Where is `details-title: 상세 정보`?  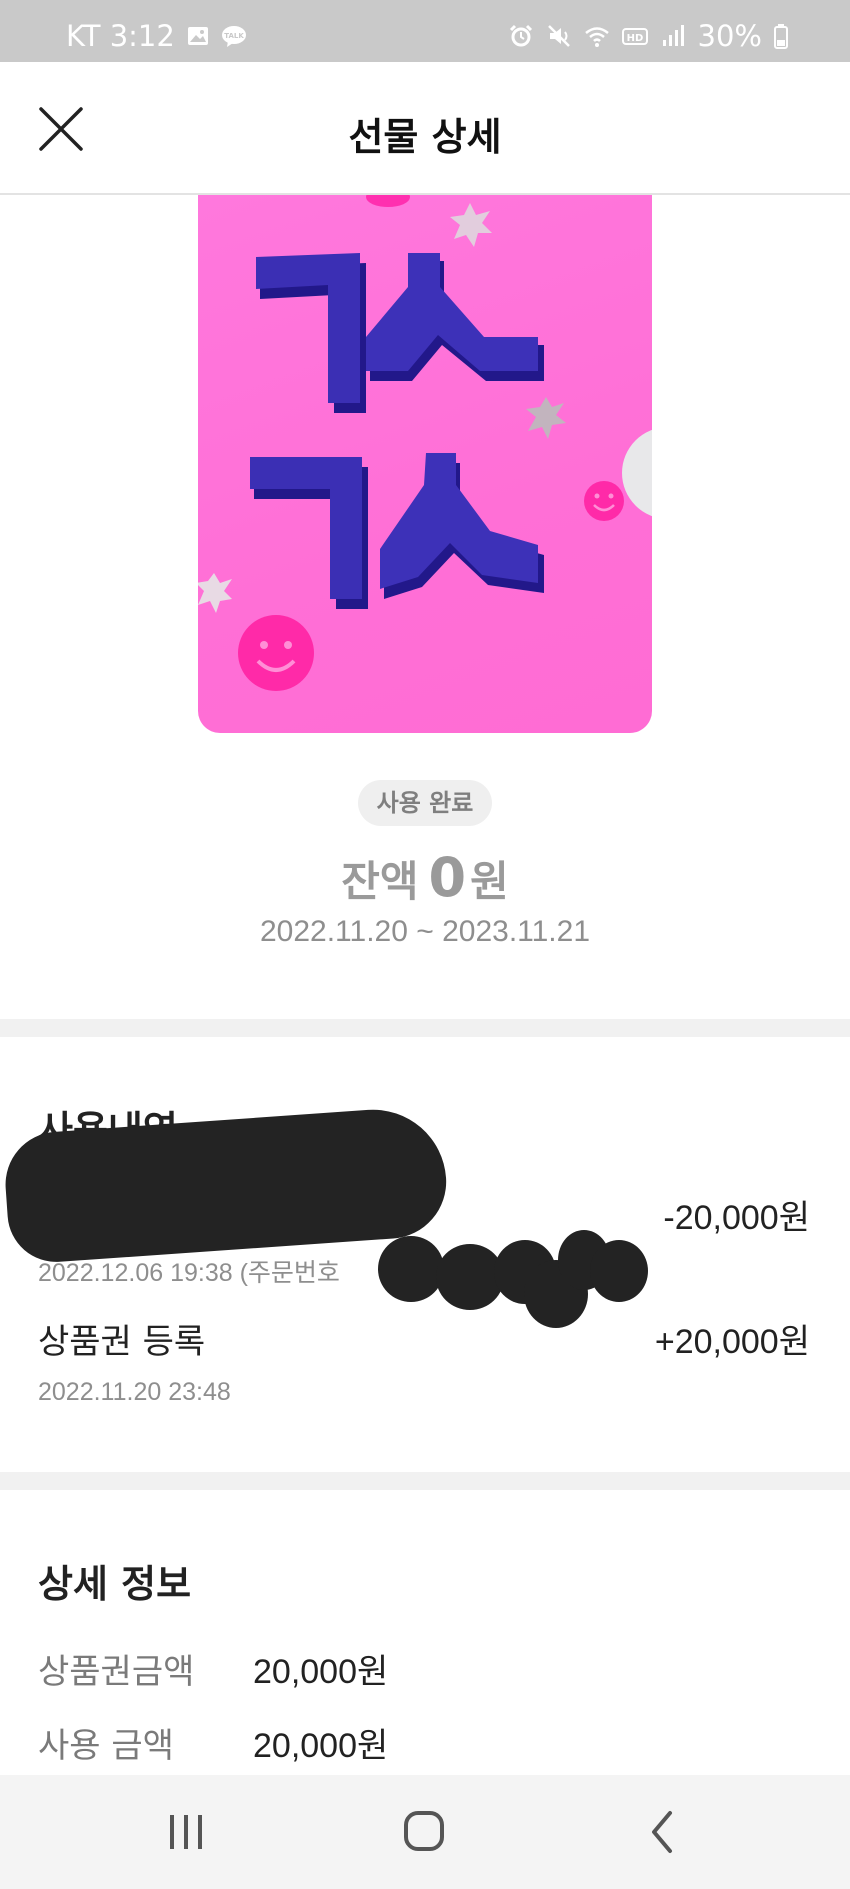
details-title: 상세 정보 is located at coordinates (115, 1584).